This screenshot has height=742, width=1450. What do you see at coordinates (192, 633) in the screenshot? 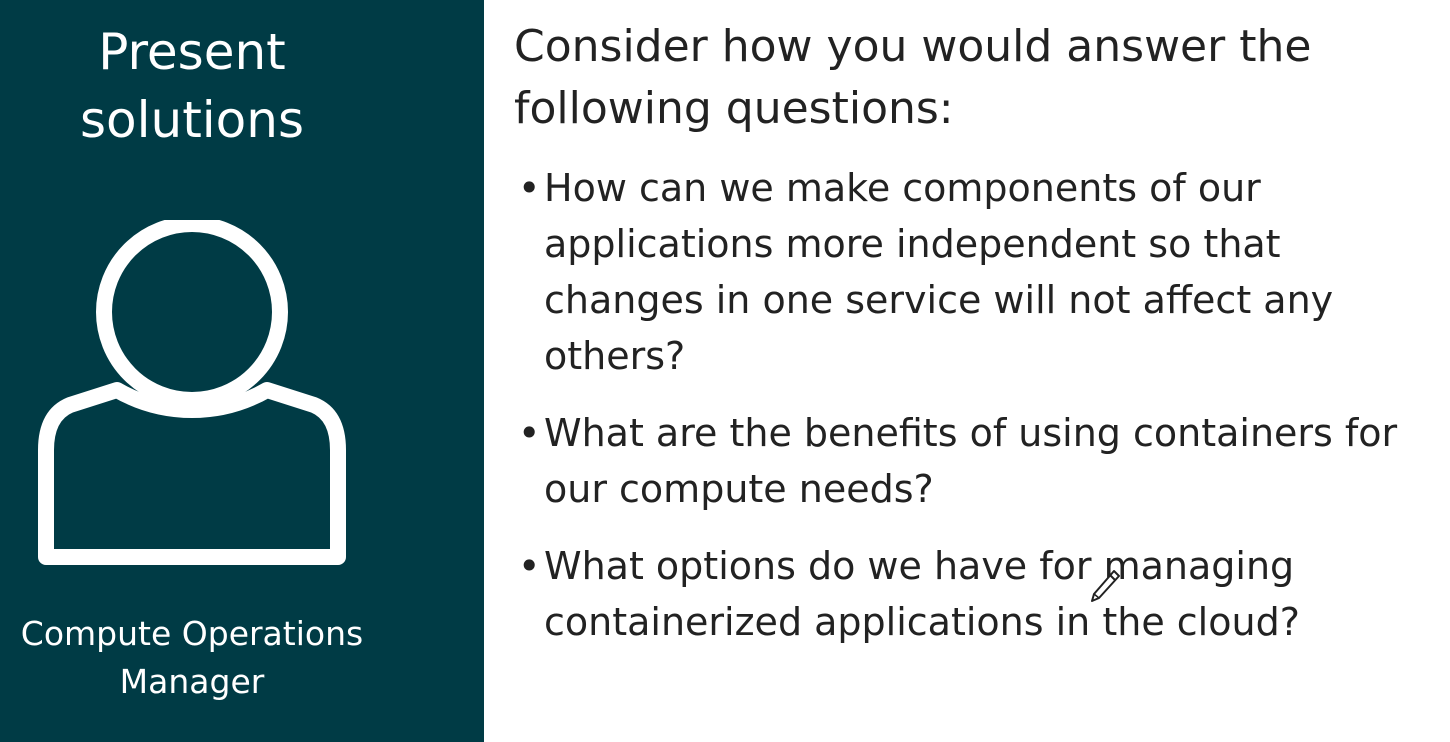
I see `role-label-line-1: Compute Operations` at bounding box center [192, 633].